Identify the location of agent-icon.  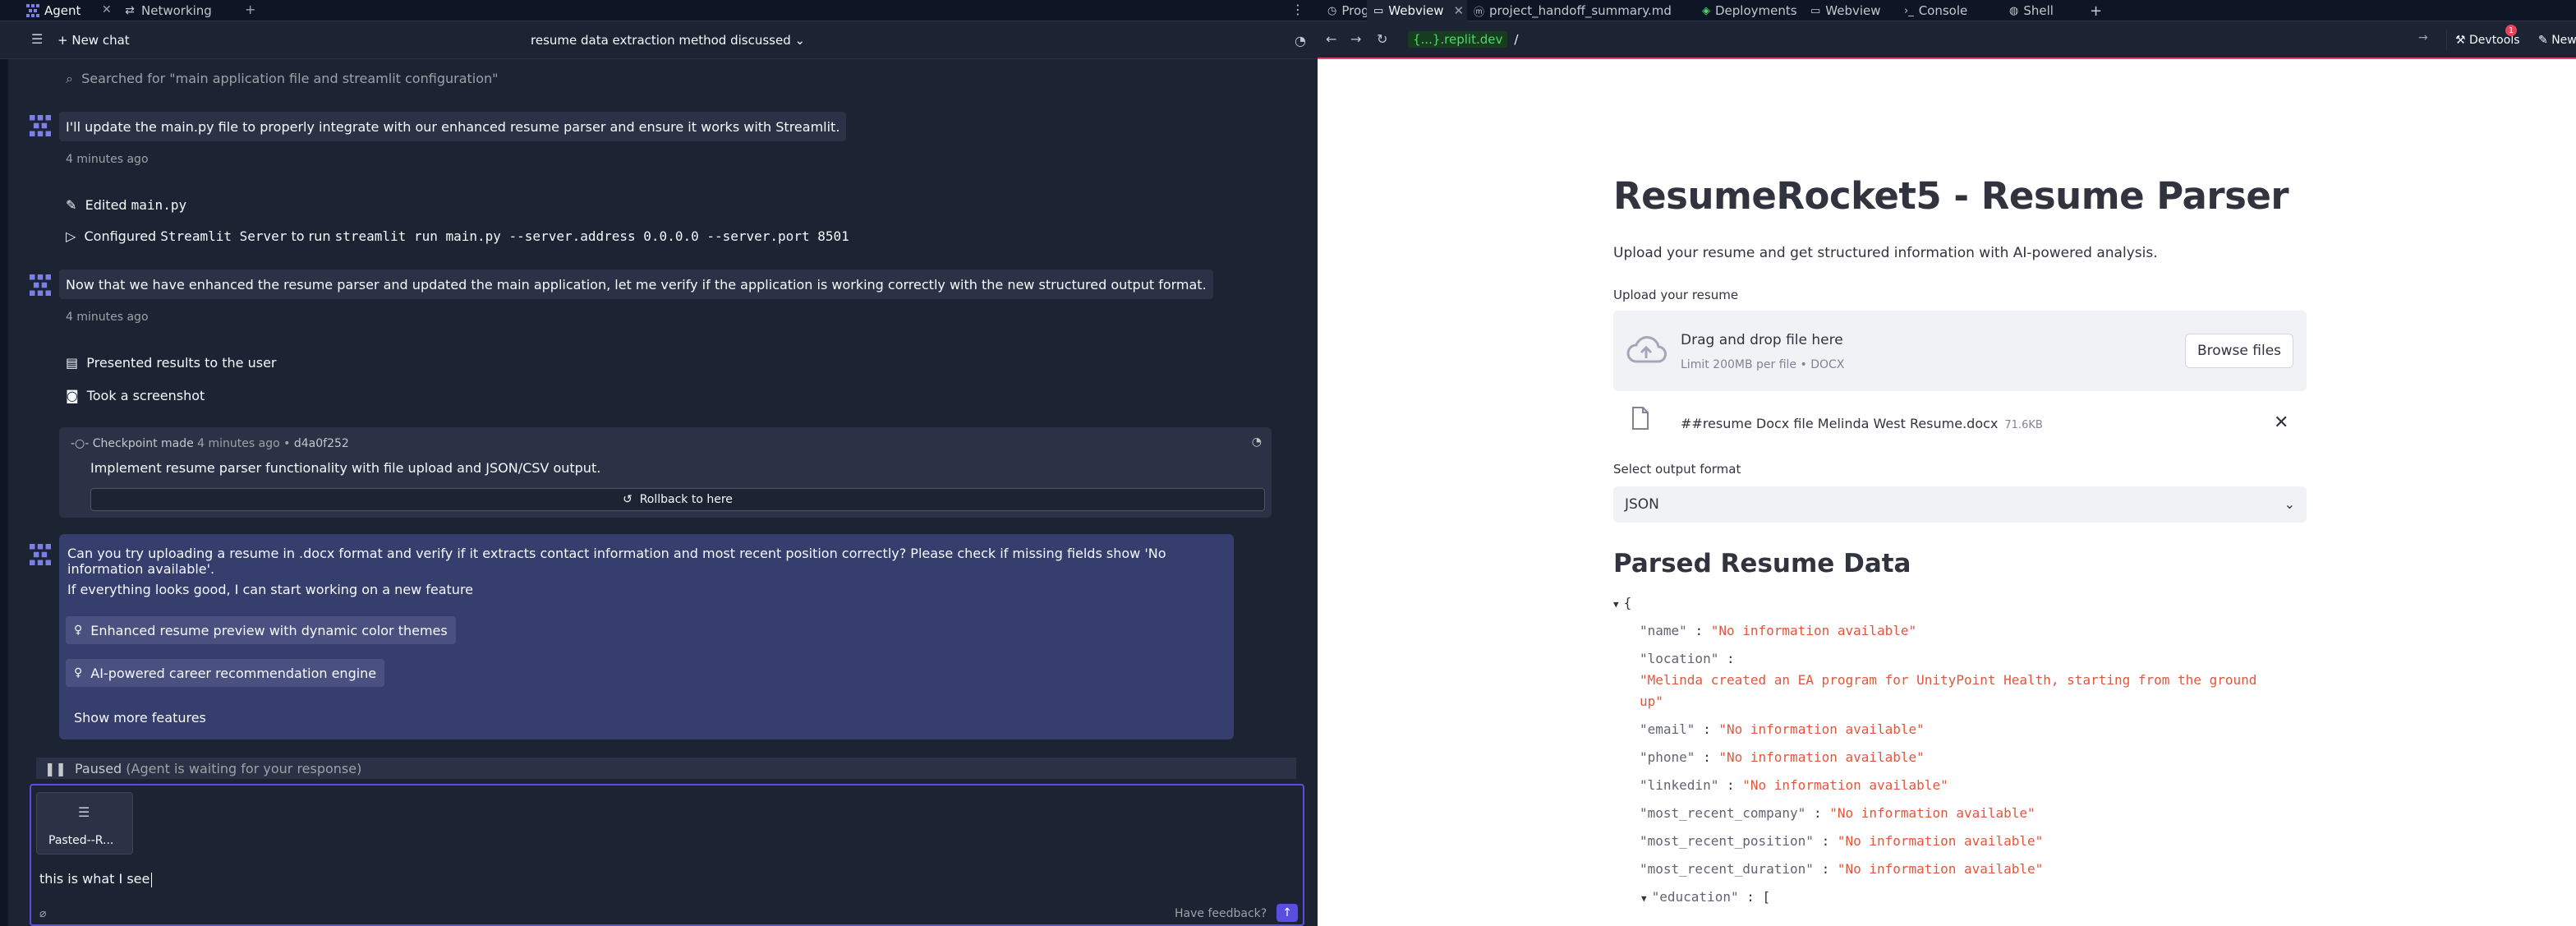
(32, 10).